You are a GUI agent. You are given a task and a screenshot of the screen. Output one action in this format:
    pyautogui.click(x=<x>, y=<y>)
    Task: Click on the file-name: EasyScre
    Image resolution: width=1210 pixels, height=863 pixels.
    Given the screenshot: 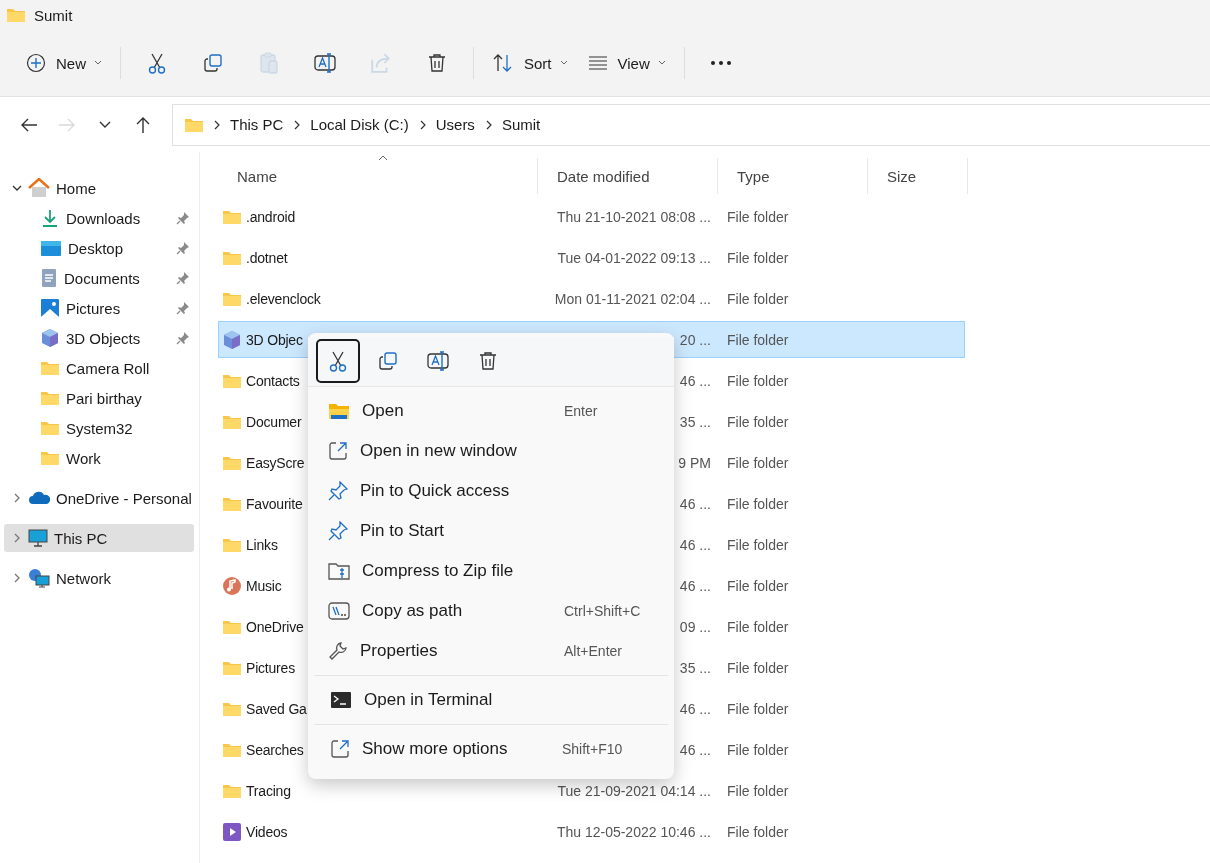 What is the action you would take?
    pyautogui.click(x=275, y=462)
    